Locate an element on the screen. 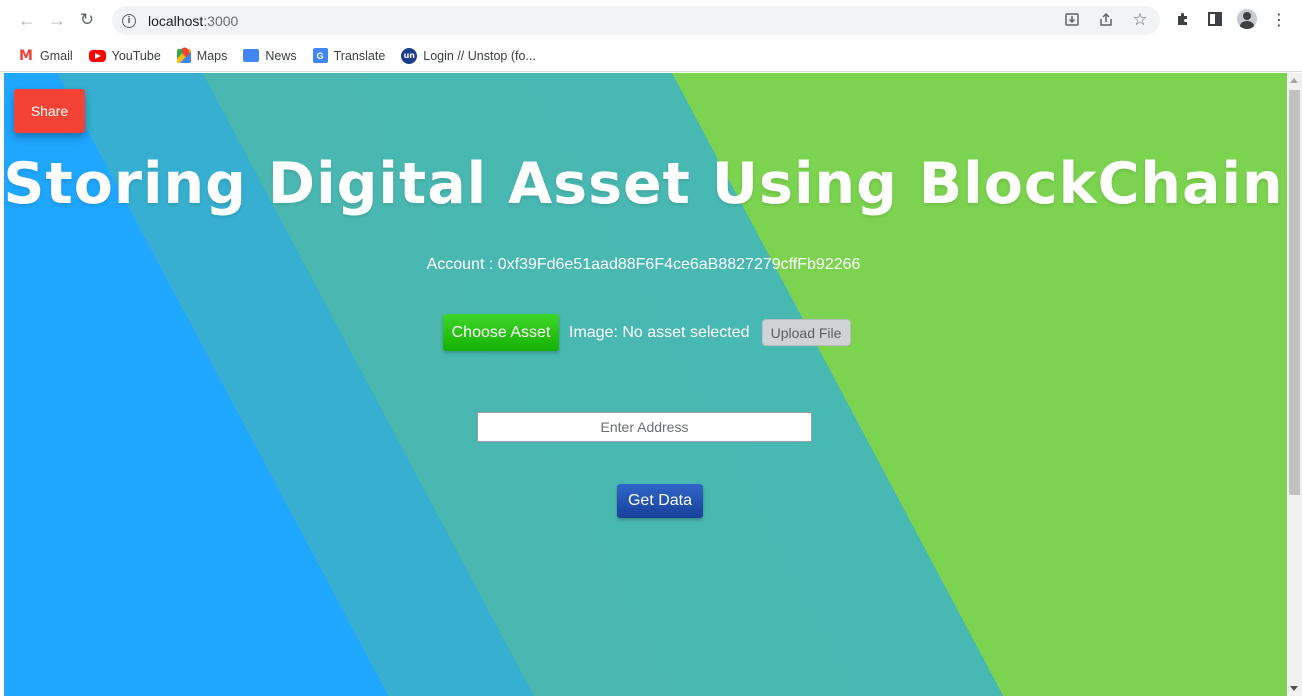  url-text: localhost:3000 is located at coordinates (193, 21).